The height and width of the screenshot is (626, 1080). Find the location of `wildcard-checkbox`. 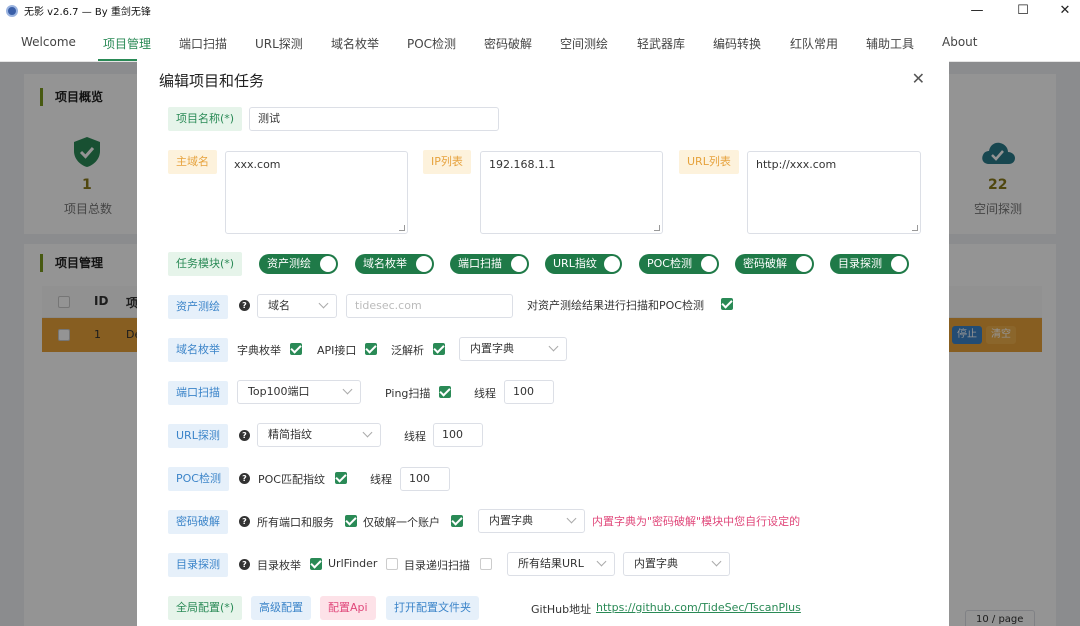

wildcard-checkbox is located at coordinates (439, 349).